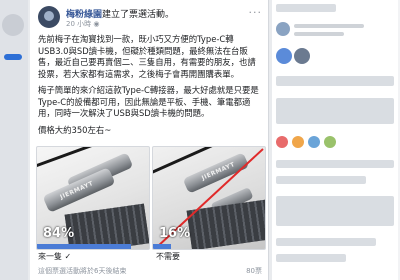  I want to click on post-meta: 20 小時 ◉, so click(82, 24).